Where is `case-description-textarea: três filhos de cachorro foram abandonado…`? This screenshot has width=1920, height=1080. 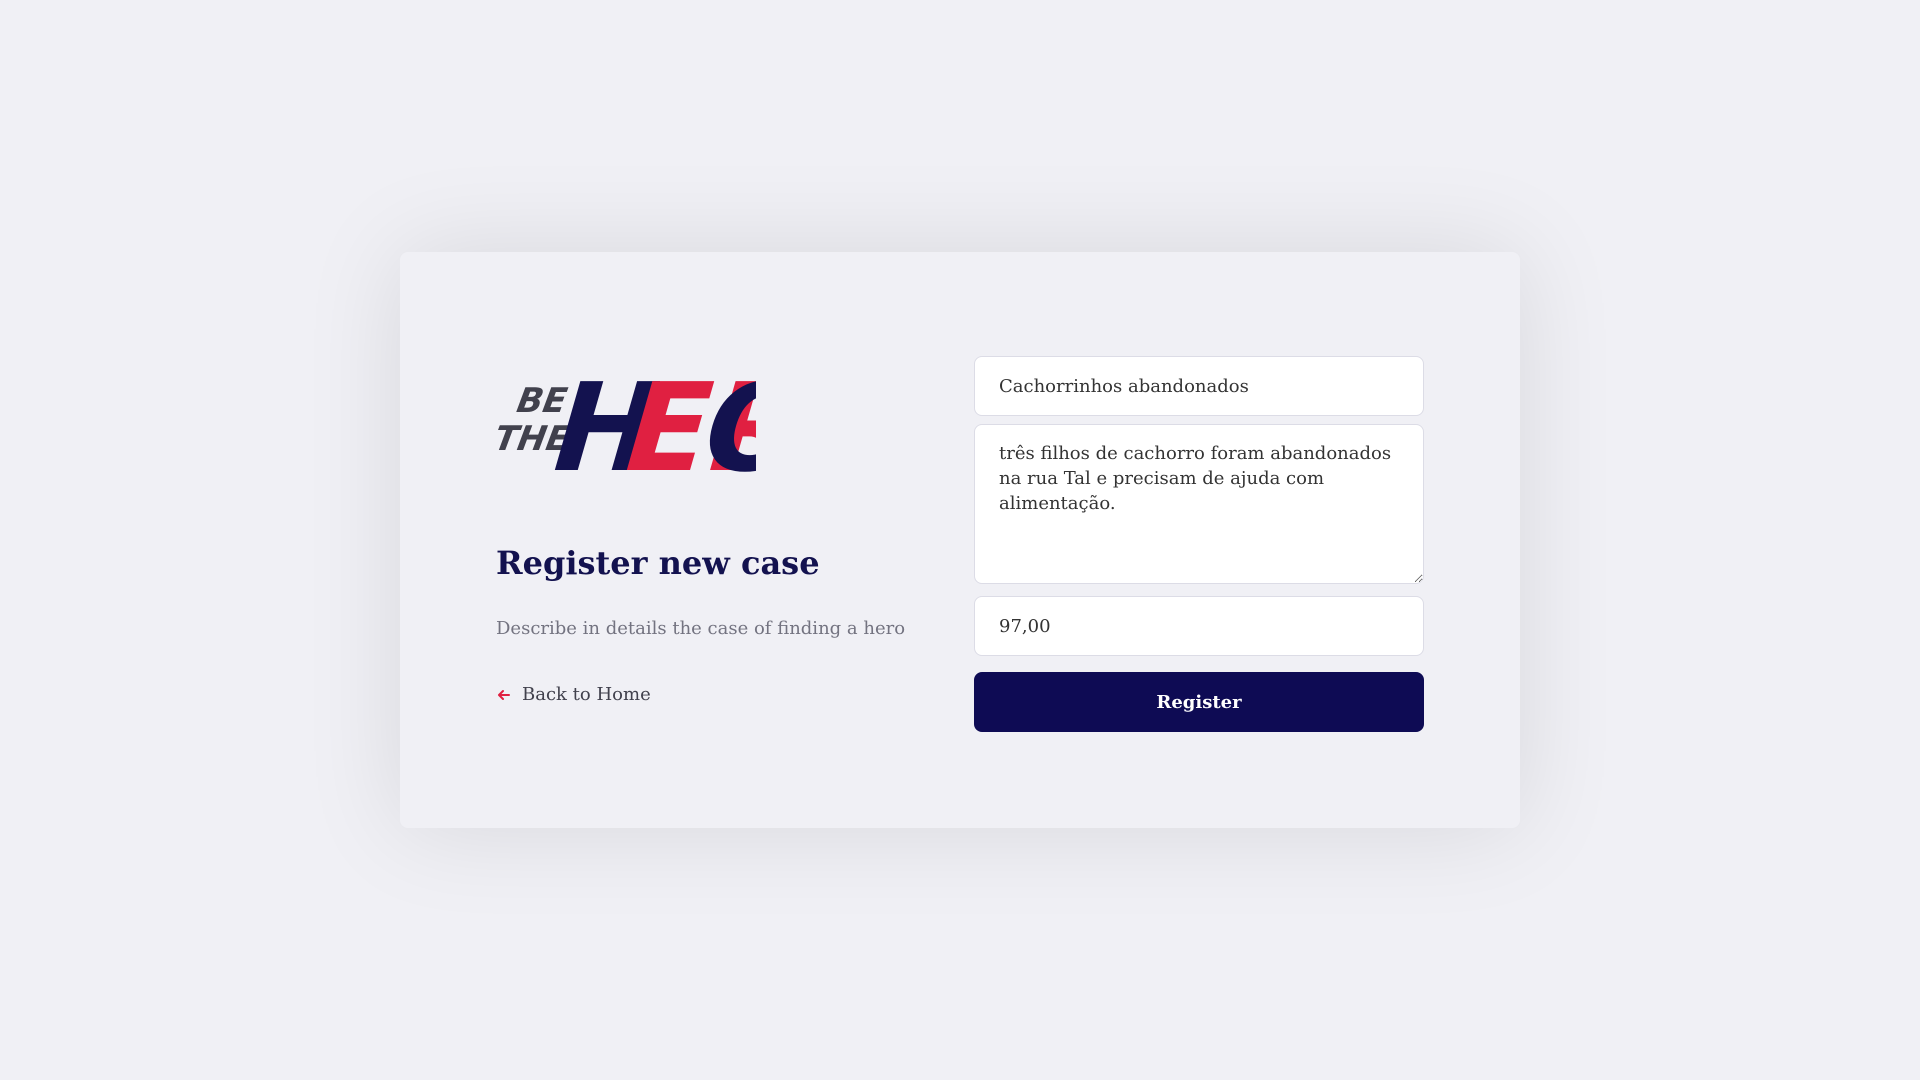 case-description-textarea: três filhos de cachorro foram abandonado… is located at coordinates (1199, 504).